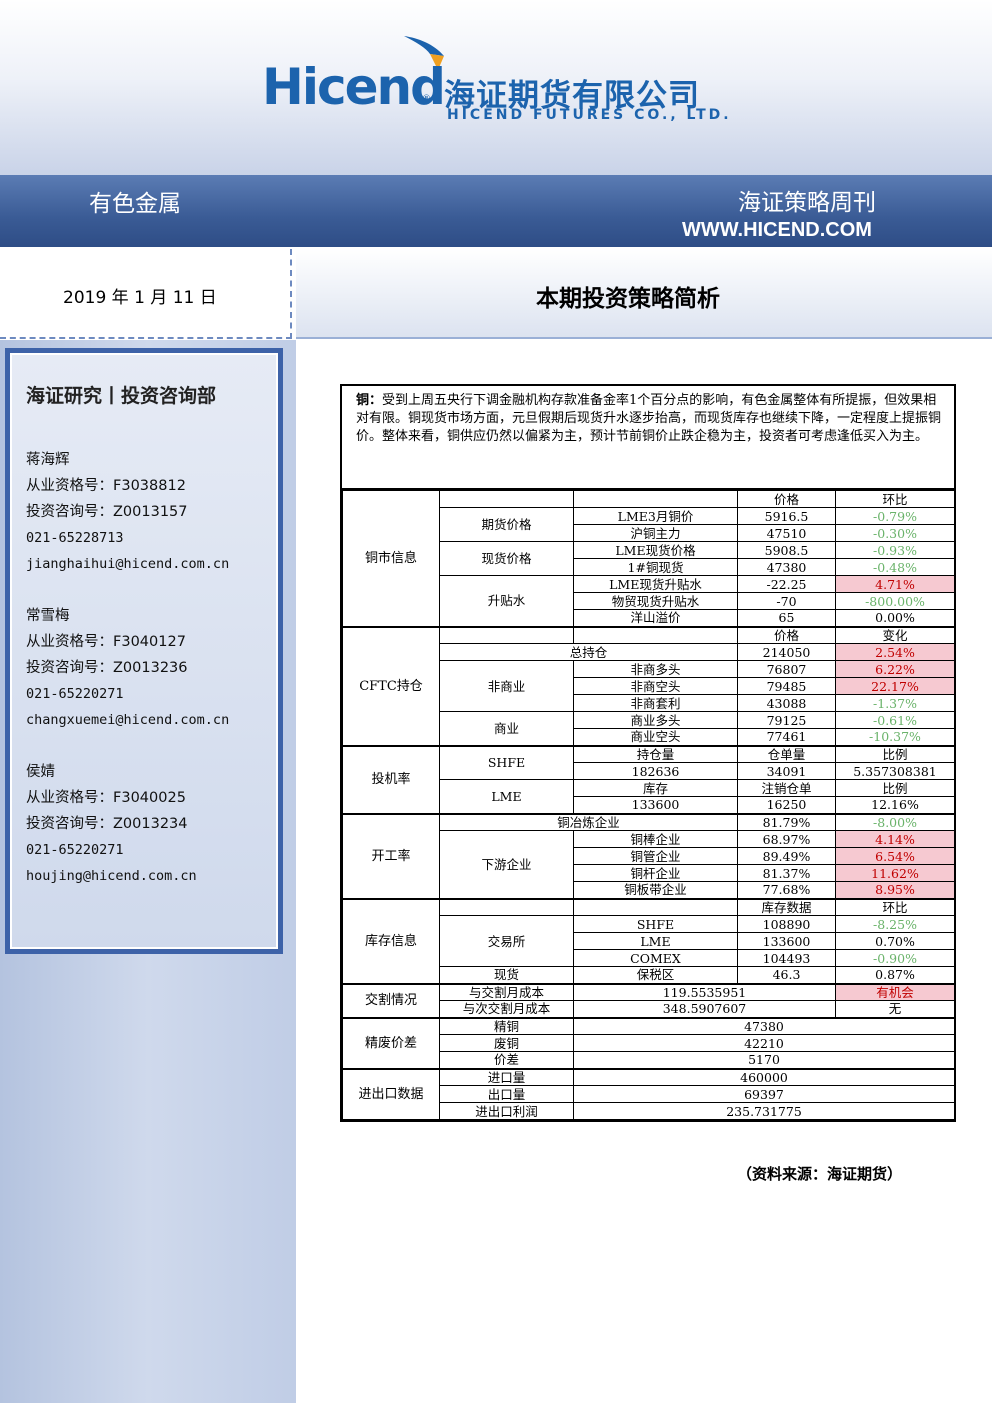 This screenshot has width=992, height=1403. I want to click on item-label: 非商多头, so click(655, 669).